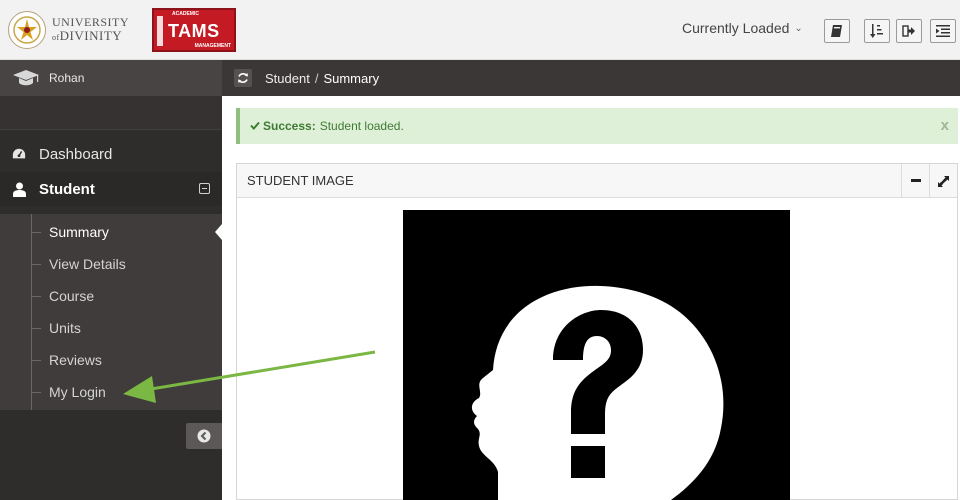 The image size is (960, 500). Describe the element at coordinates (111, 189) in the screenshot. I see `sidebar-item-student: Student` at that location.